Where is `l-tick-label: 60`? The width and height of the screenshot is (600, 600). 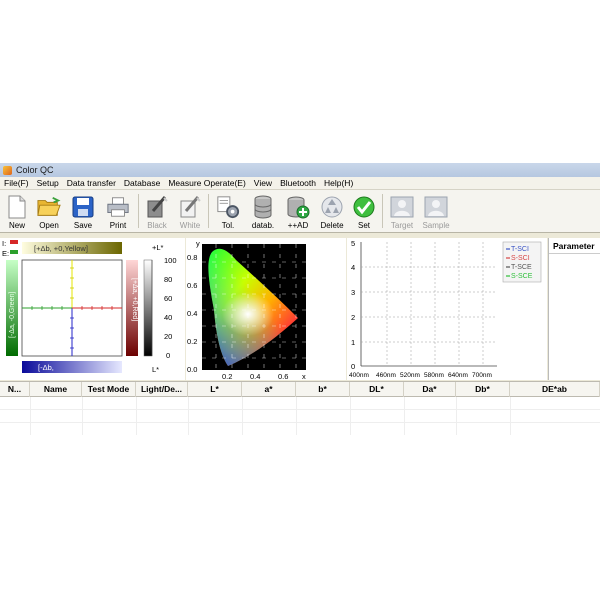 l-tick-label: 60 is located at coordinates (168, 298).